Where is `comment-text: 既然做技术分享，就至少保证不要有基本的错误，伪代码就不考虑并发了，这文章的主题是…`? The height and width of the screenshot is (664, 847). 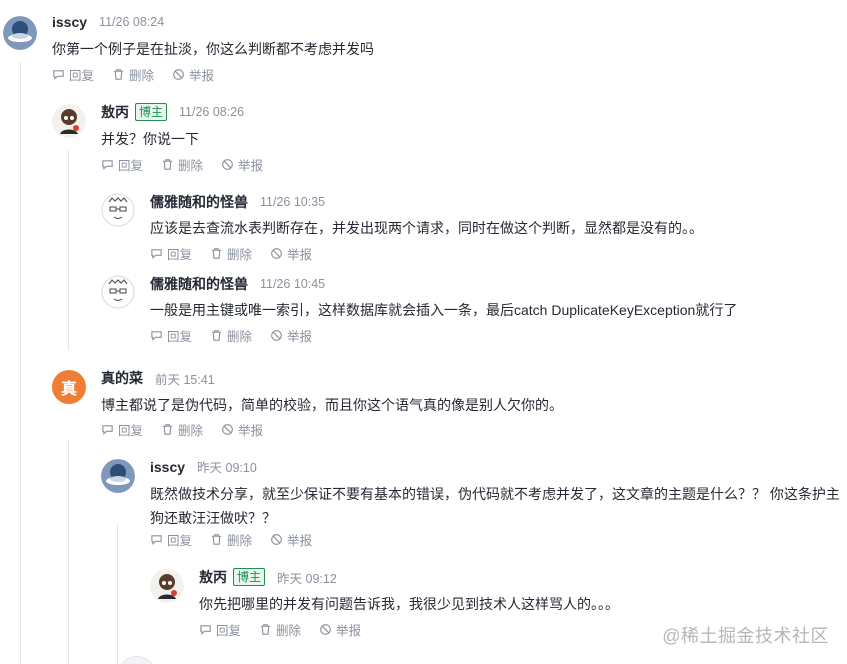 comment-text: 既然做技术分享，就至少保证不要有基本的错误，伪代码就不考虑并发了，这文章的主题是… is located at coordinates (495, 506).